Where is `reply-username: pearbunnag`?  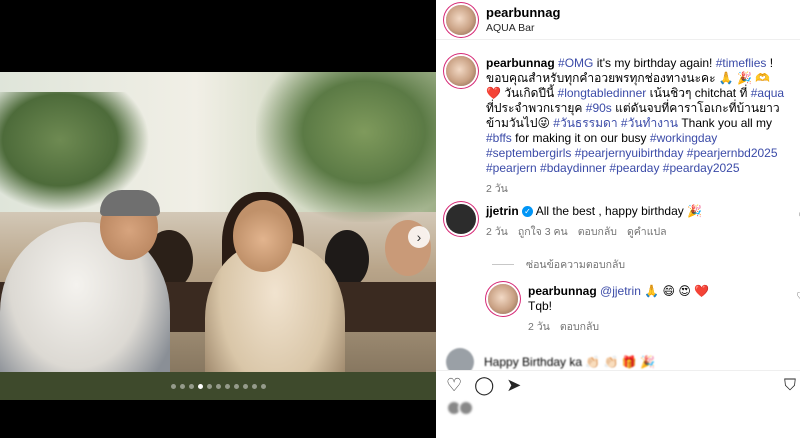
reply-username: pearbunnag is located at coordinates (562, 291).